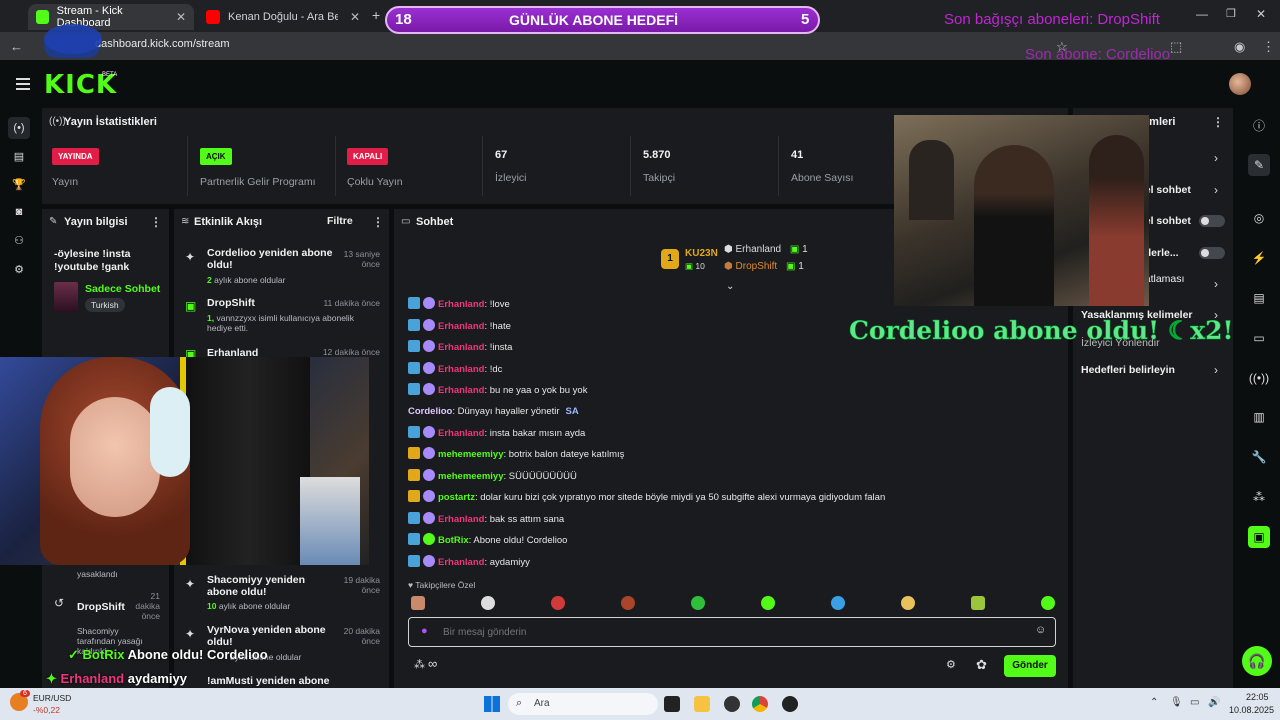  I want to click on stream-info-menu-icon: ⋮, so click(156, 222).